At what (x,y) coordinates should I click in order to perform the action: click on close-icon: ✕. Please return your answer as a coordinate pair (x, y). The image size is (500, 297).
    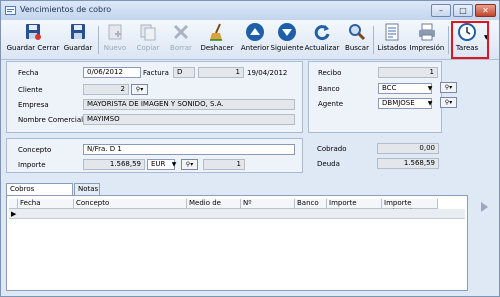
    Looking at the image, I should click on (485, 10).